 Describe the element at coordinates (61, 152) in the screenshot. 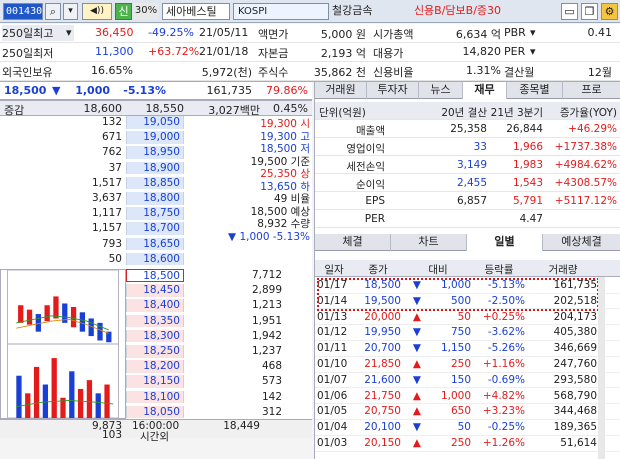

I see `ask-quantity: 762` at that location.